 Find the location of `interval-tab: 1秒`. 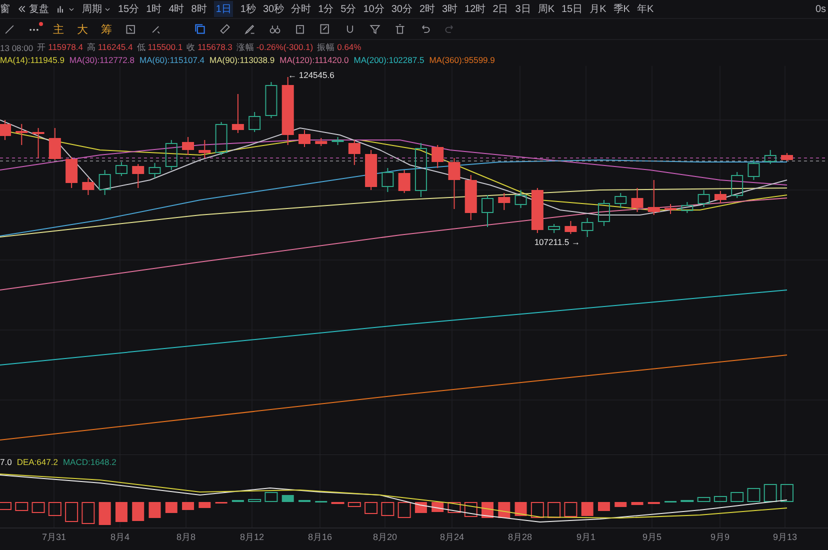

interval-tab: 1秒 is located at coordinates (248, 9).